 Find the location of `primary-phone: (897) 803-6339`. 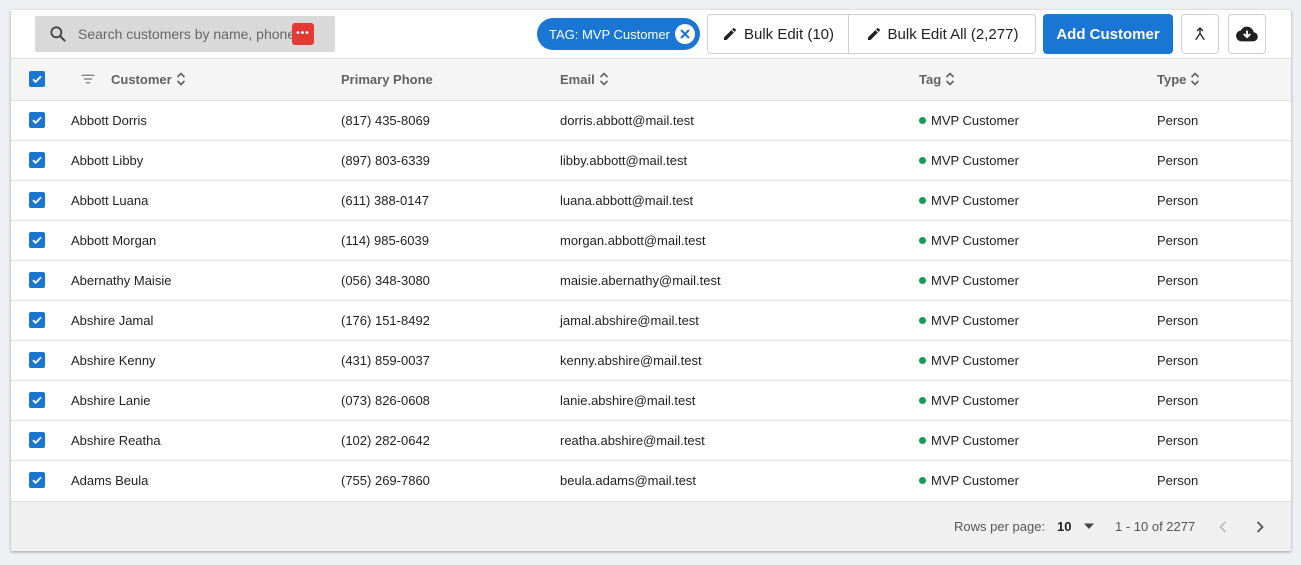

primary-phone: (897) 803-6339 is located at coordinates (385, 160).